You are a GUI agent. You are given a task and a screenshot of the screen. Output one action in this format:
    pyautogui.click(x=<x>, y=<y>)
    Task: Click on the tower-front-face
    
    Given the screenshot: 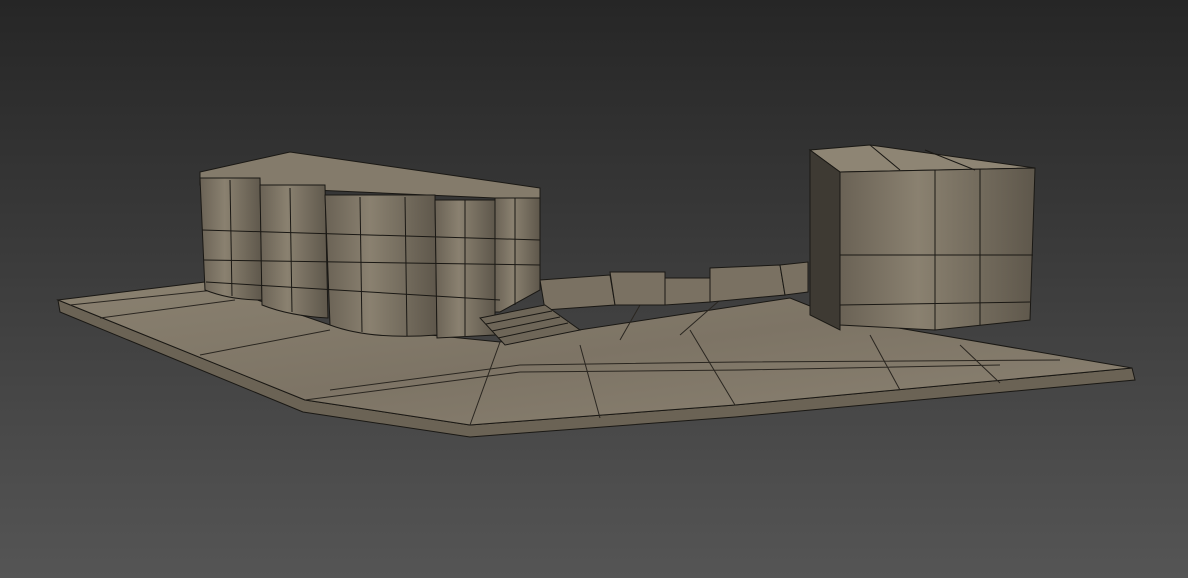 What is the action you would take?
    pyautogui.click(x=937, y=249)
    